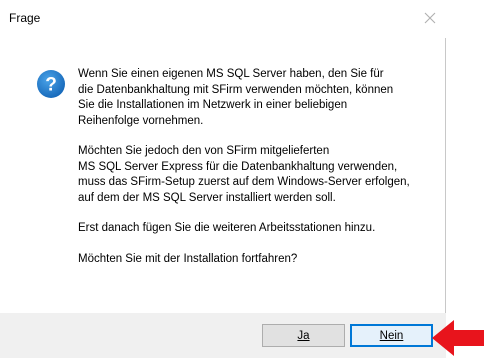 This screenshot has width=486, height=363. I want to click on close-icon, so click(430, 18).